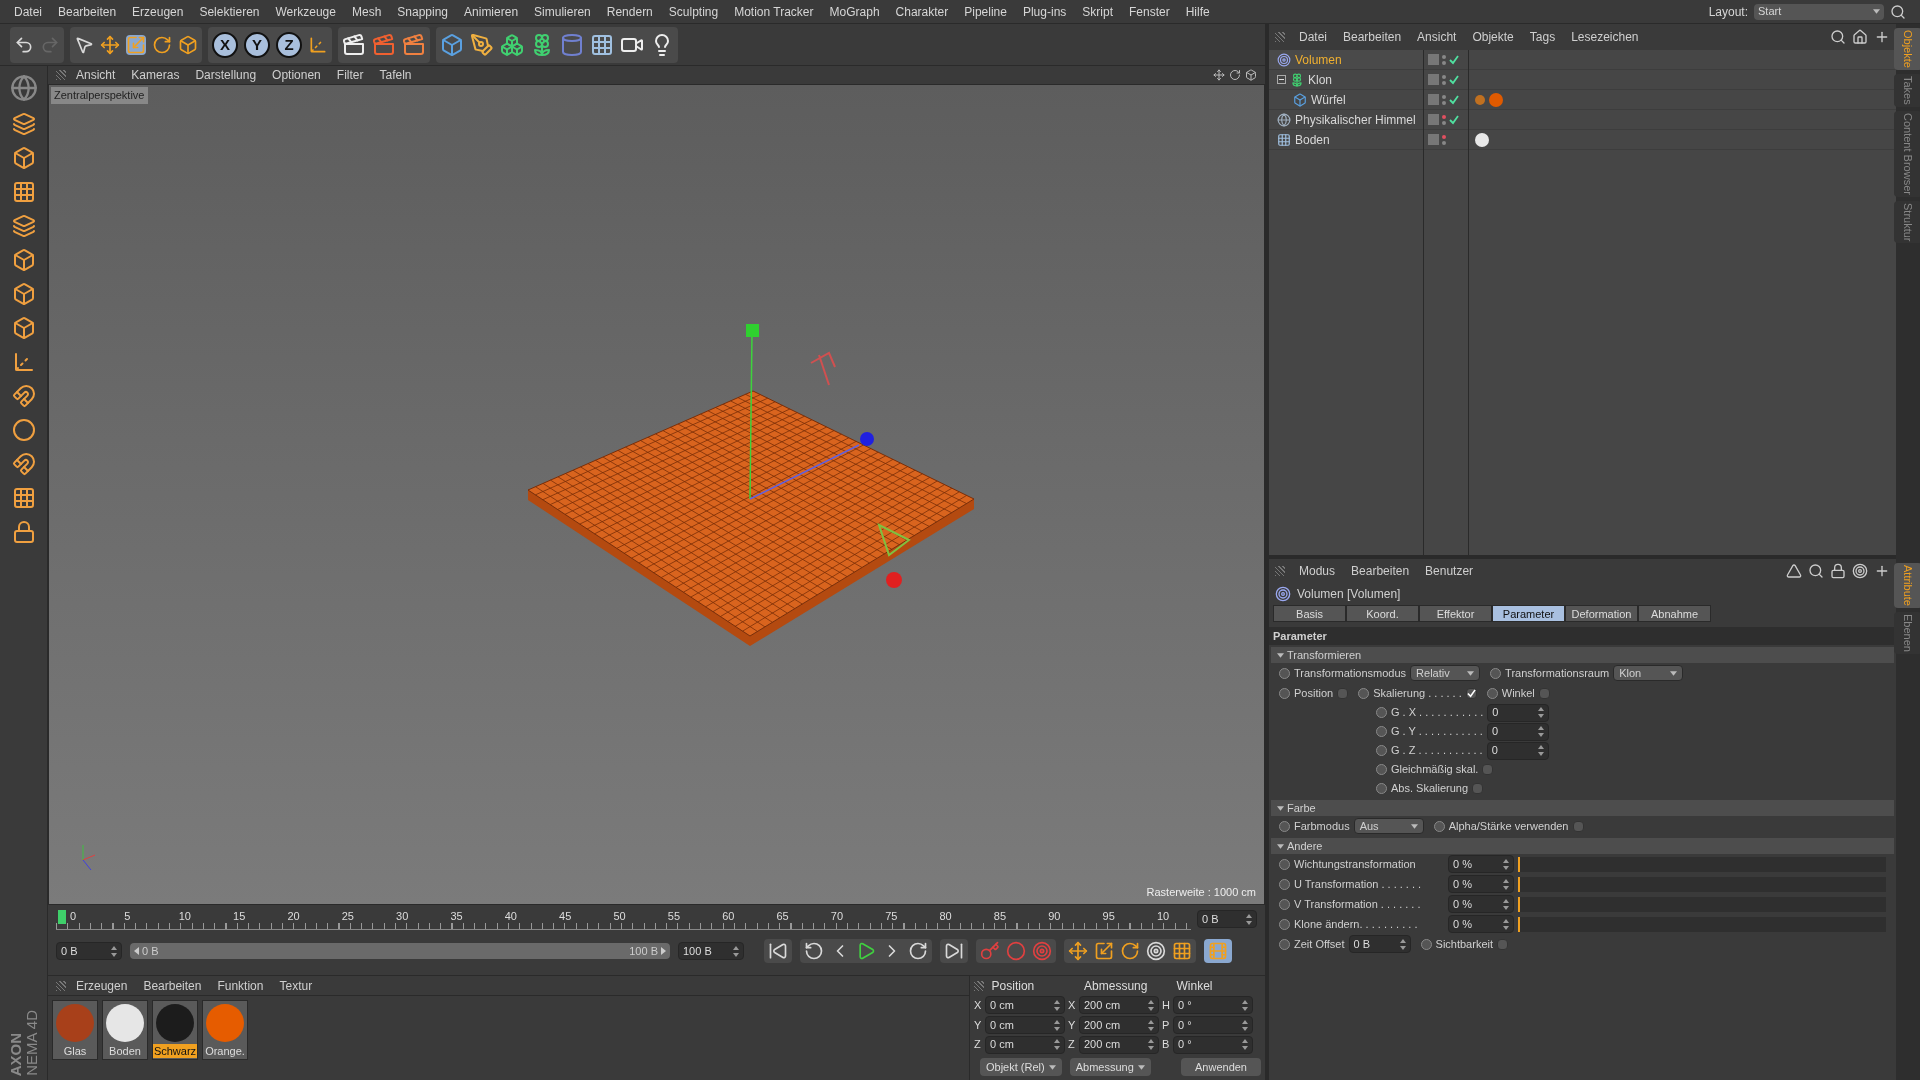 This screenshot has height=1080, width=1920. Describe the element at coordinates (1517, 731) in the screenshot. I see `number-field: 0` at that location.